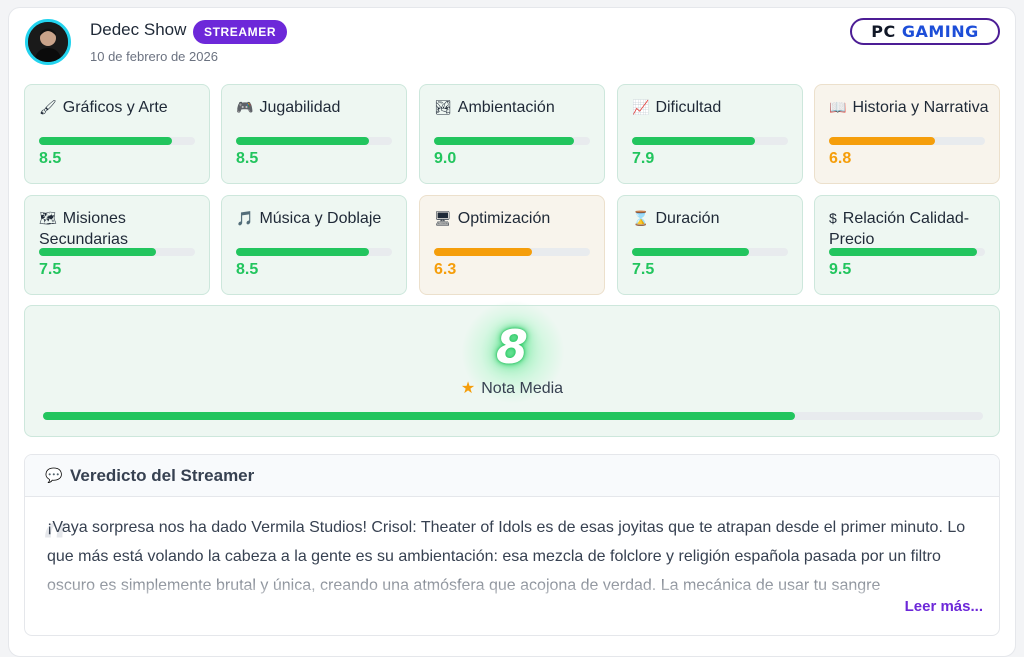  I want to click on category-icon: $, so click(833, 218).